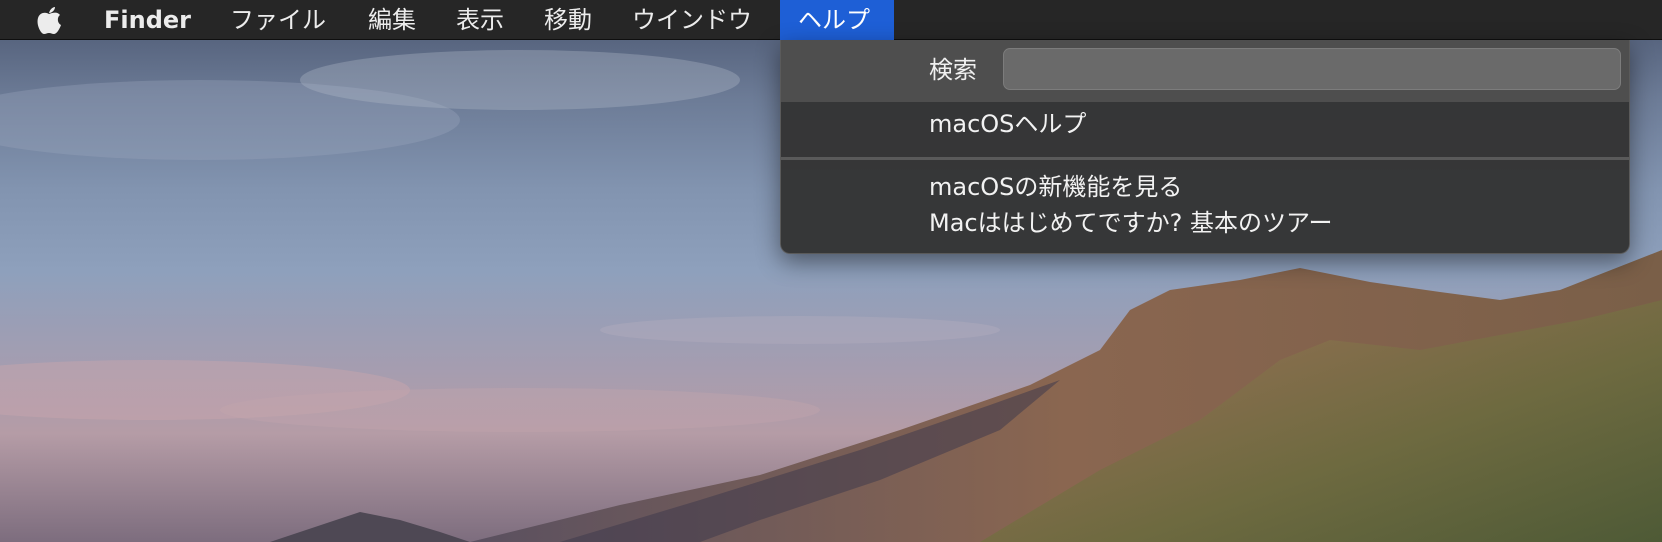  I want to click on menu-finder: Finder, so click(147, 20).